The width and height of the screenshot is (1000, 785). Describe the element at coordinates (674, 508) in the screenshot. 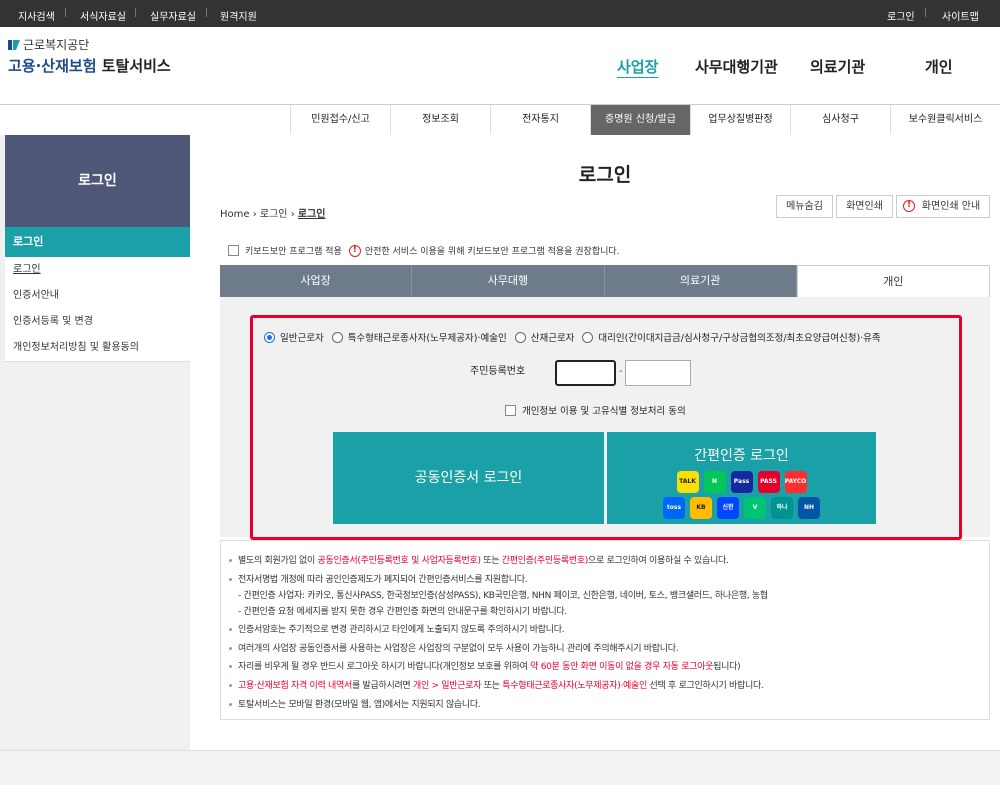

I see `toss-icon: toss` at that location.